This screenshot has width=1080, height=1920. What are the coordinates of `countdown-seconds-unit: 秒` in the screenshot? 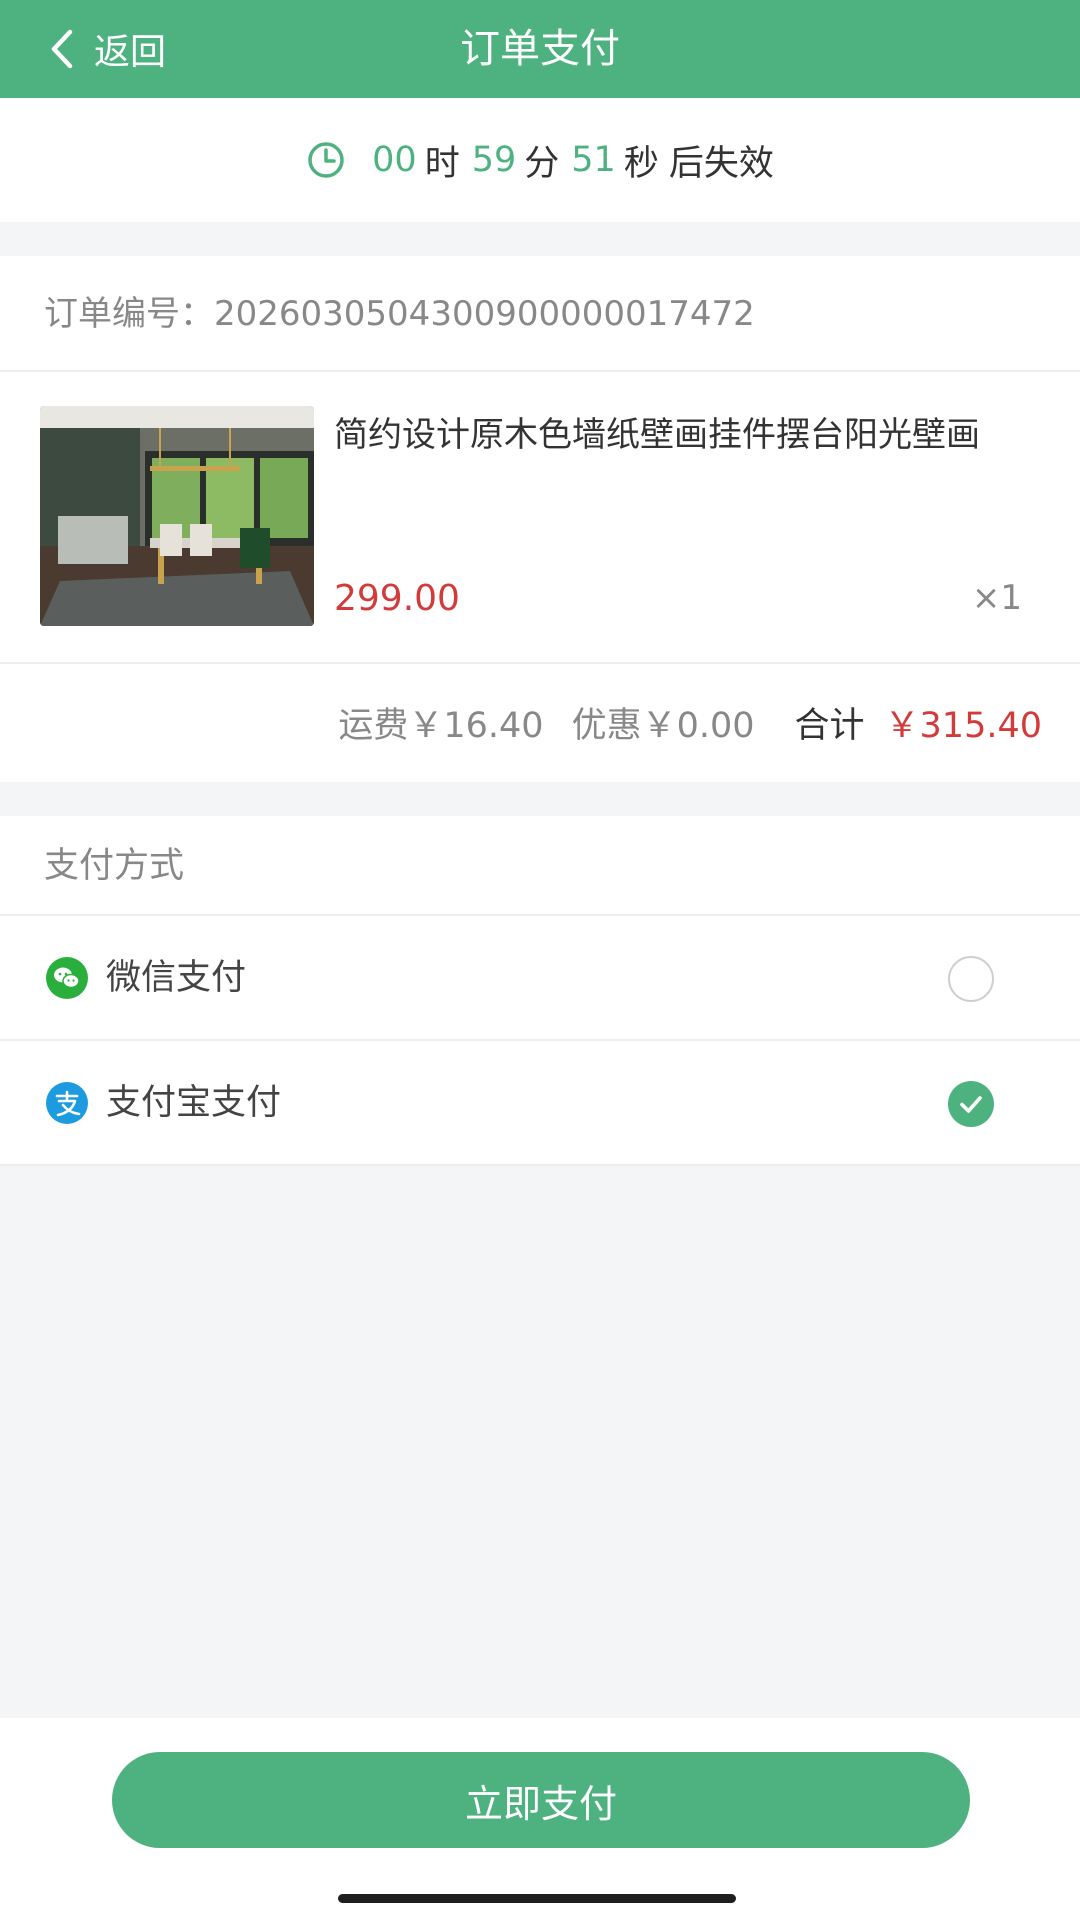 It's located at (641, 163).